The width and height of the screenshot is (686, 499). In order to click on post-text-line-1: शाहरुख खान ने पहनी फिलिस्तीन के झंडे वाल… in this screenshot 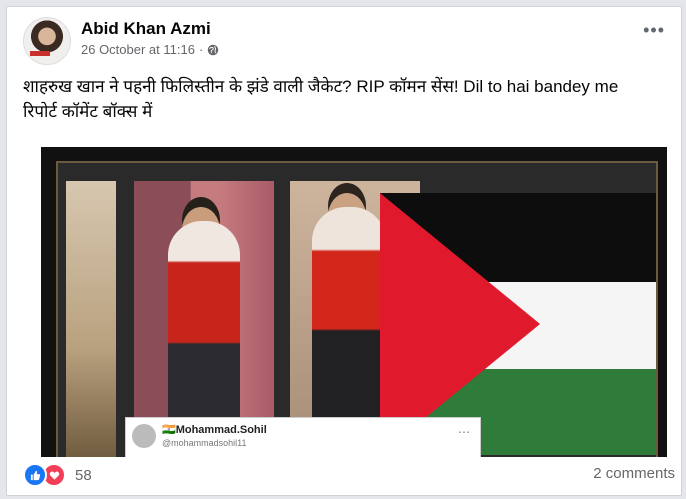, I will do `click(321, 86)`.